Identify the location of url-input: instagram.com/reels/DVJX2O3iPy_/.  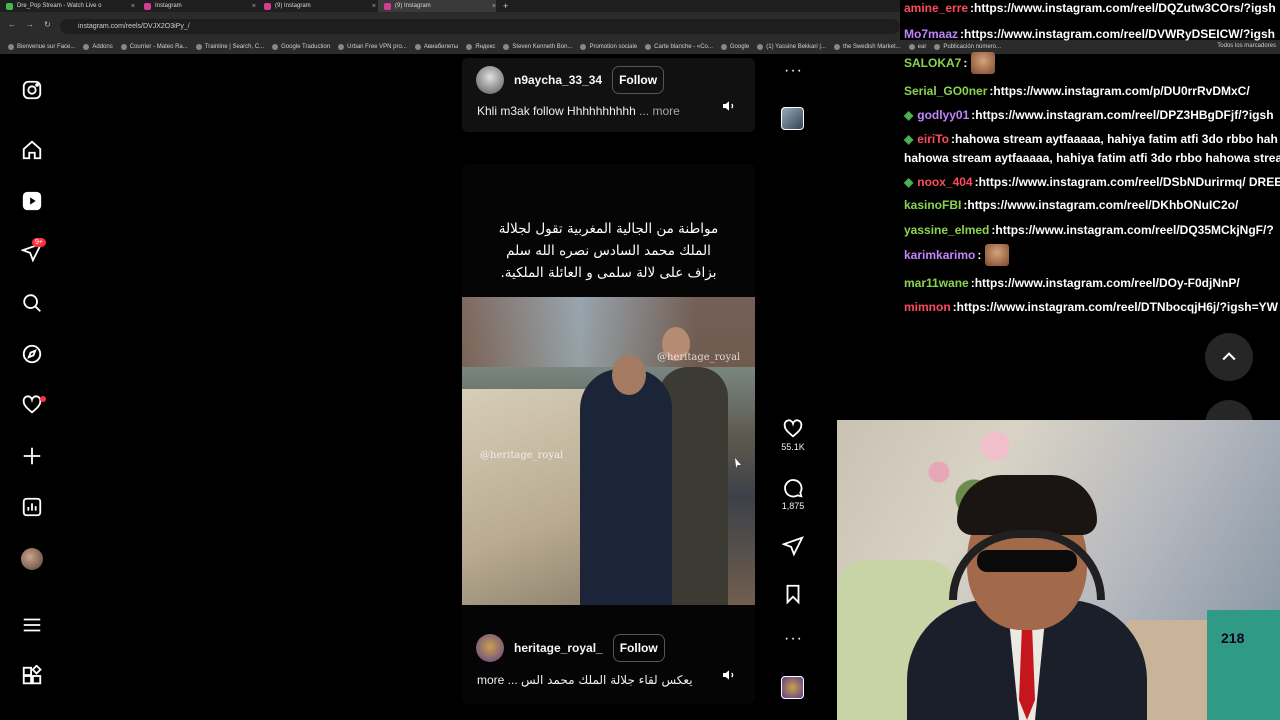
(480, 26).